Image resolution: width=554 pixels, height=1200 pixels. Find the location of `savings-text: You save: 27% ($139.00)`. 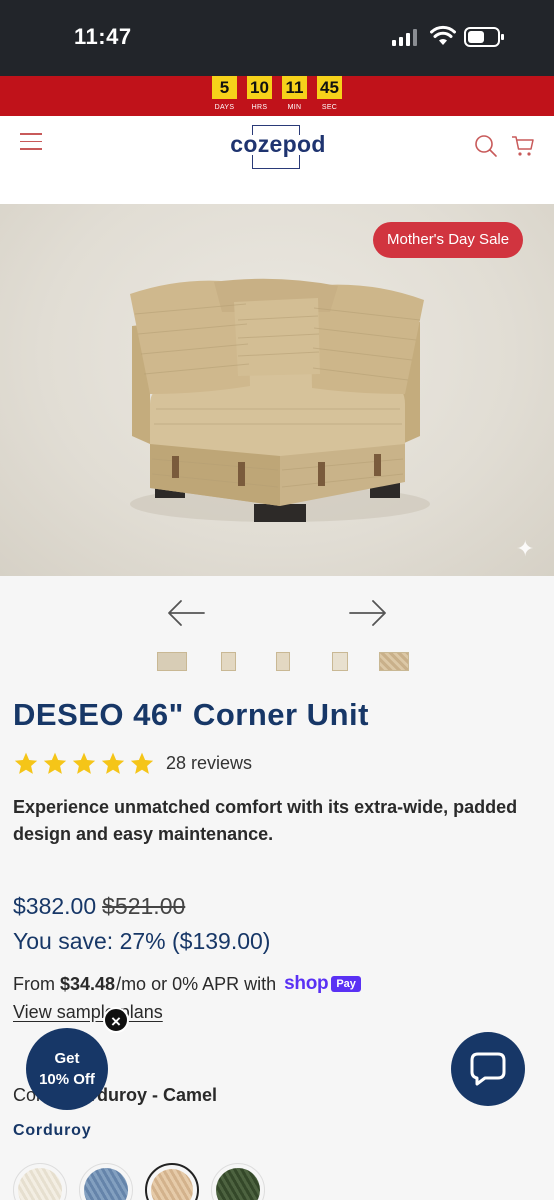

savings-text: You save: 27% ($139.00) is located at coordinates (142, 941).